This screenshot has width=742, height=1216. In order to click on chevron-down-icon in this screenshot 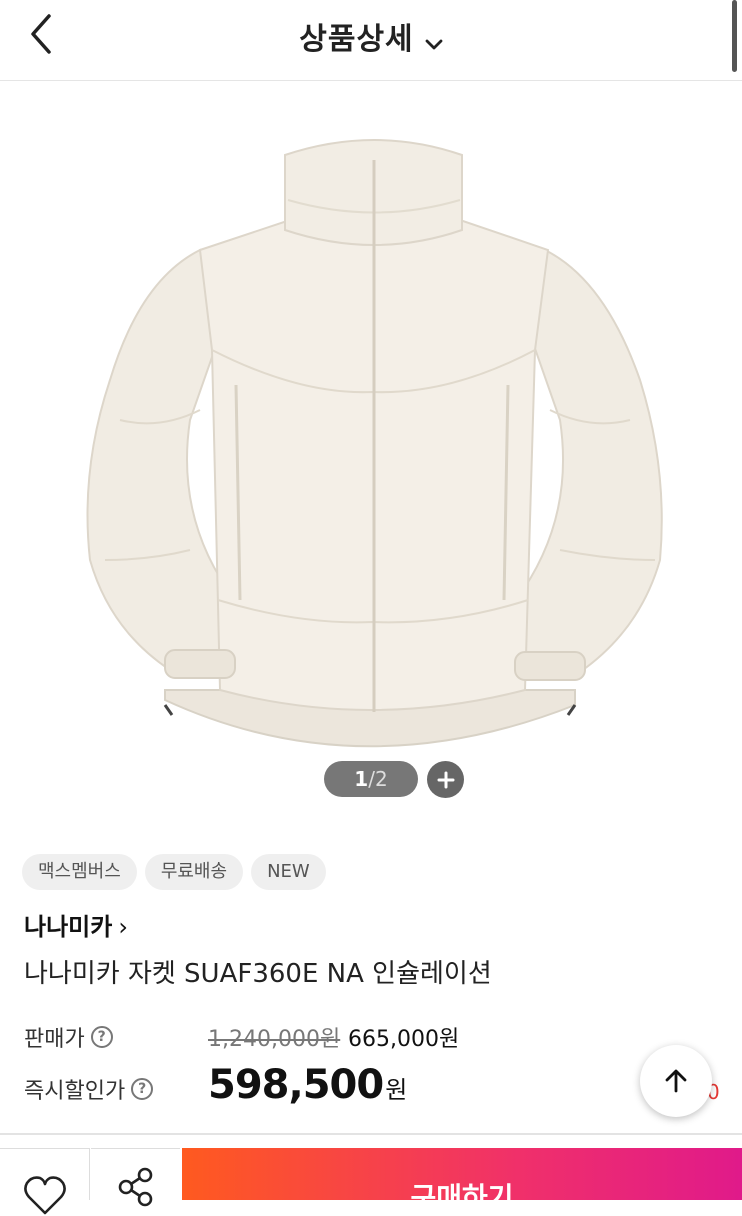, I will do `click(434, 44)`.